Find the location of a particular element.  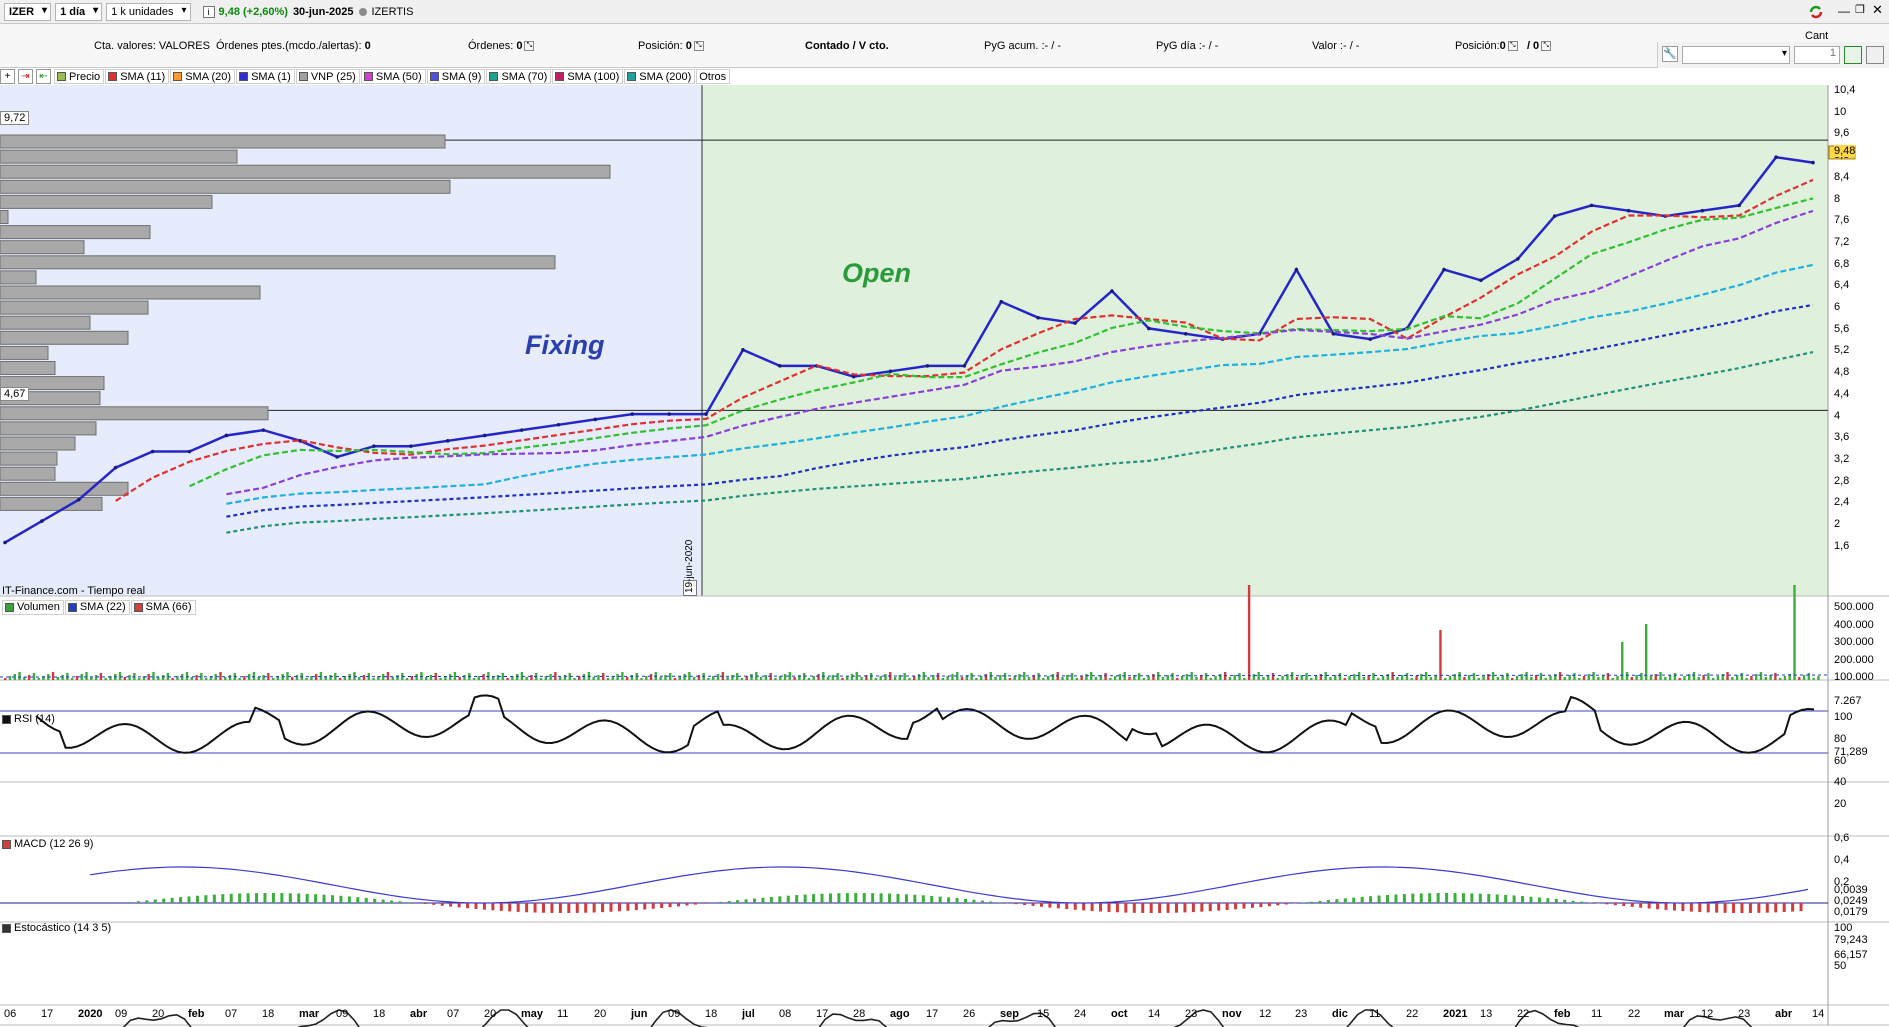

x-axis-tick: 11 is located at coordinates (1597, 1014).